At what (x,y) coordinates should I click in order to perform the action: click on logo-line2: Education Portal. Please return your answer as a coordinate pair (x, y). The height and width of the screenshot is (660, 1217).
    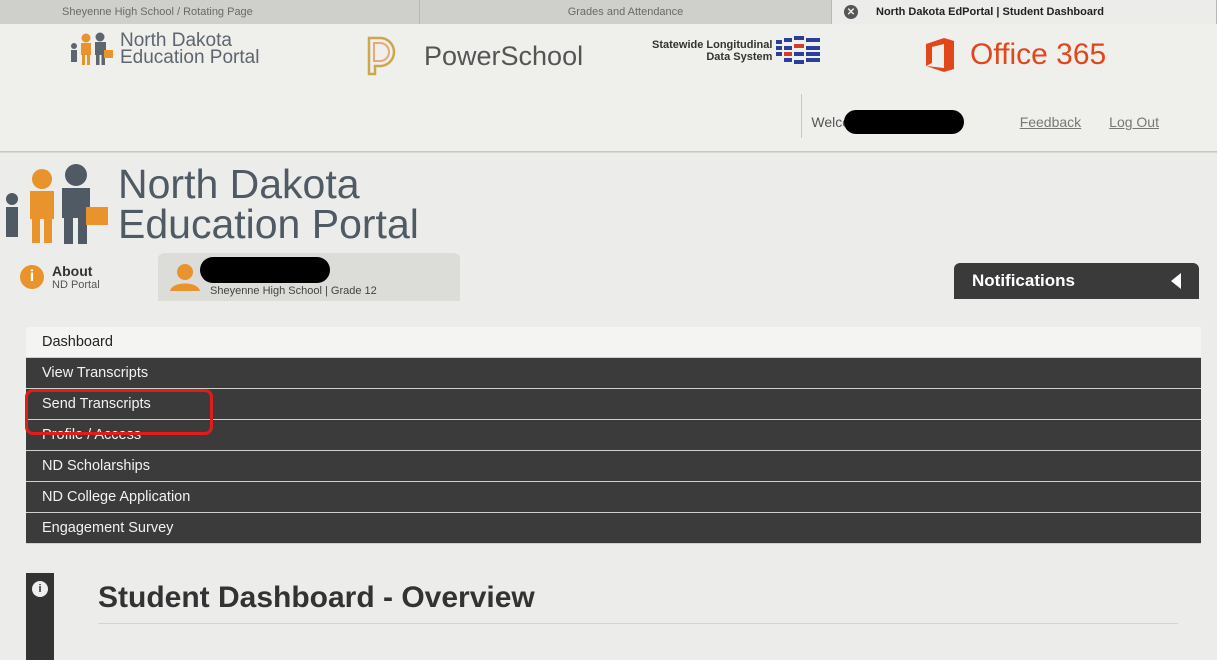
    Looking at the image, I should click on (190, 57).